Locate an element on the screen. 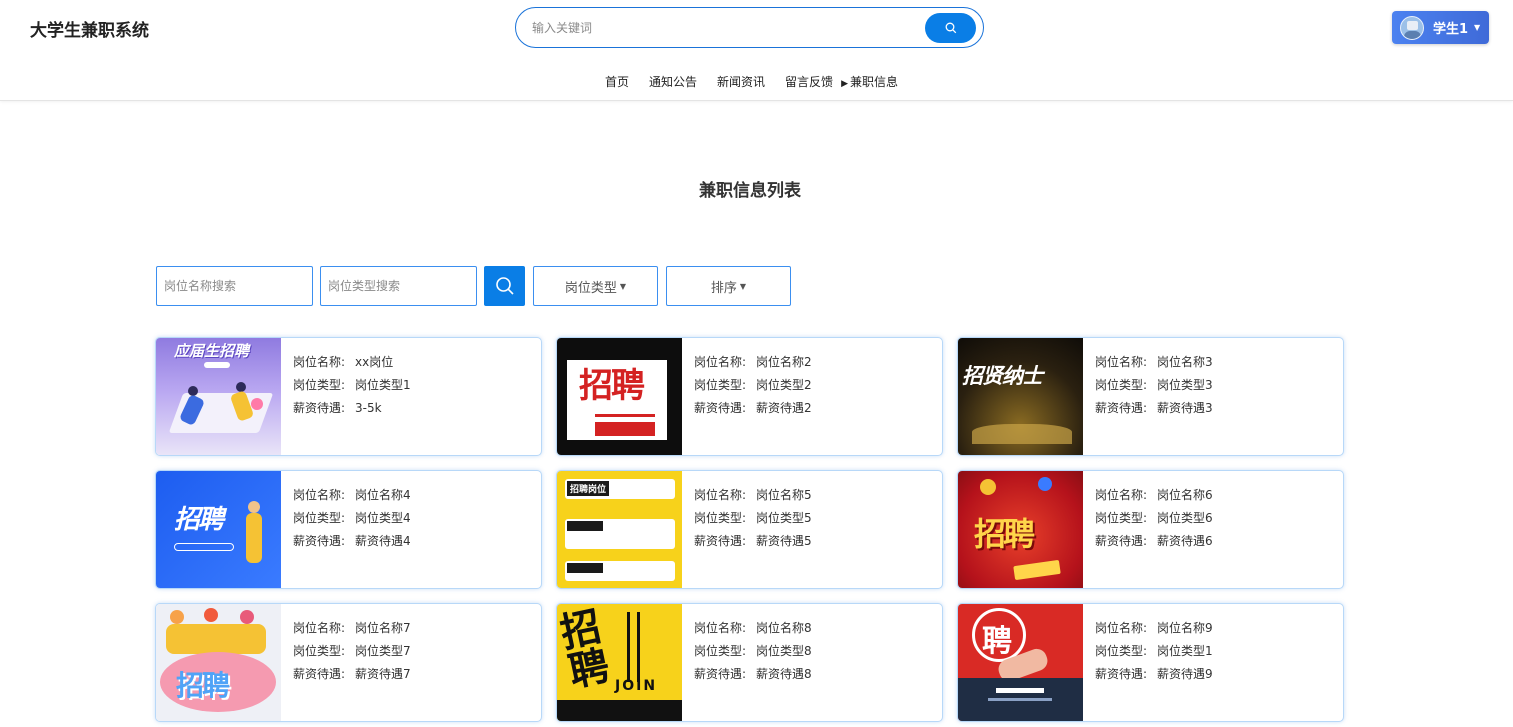 This screenshot has height=727, width=1513. job-name-search-input is located at coordinates (234, 286).